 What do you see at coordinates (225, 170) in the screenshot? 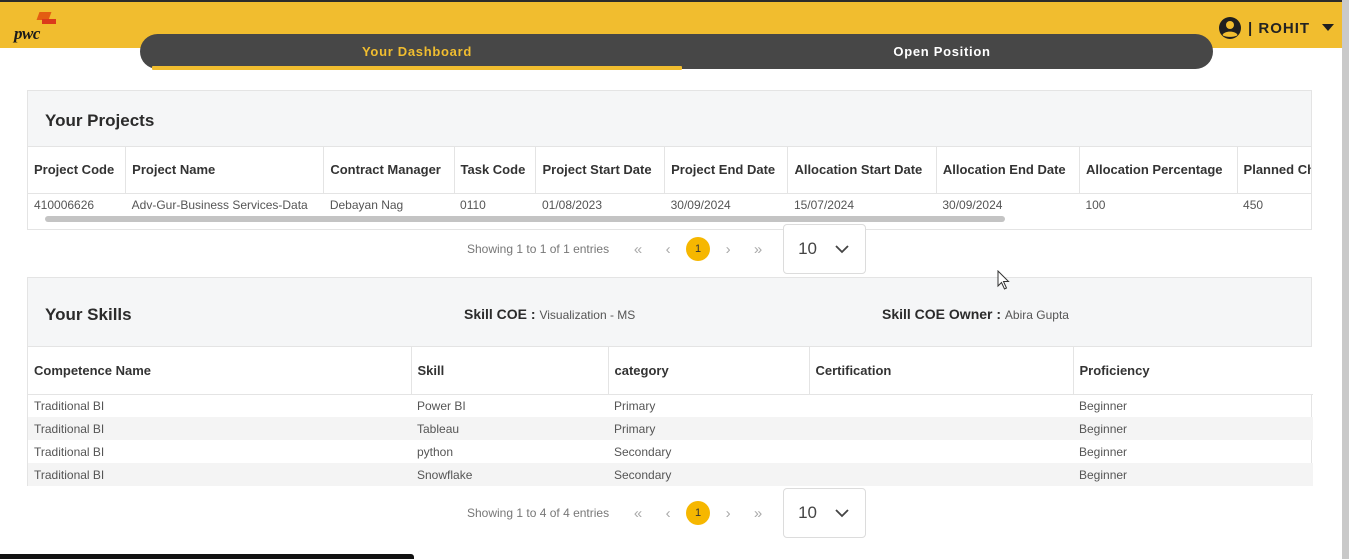
I see `column-header: Project Name` at bounding box center [225, 170].